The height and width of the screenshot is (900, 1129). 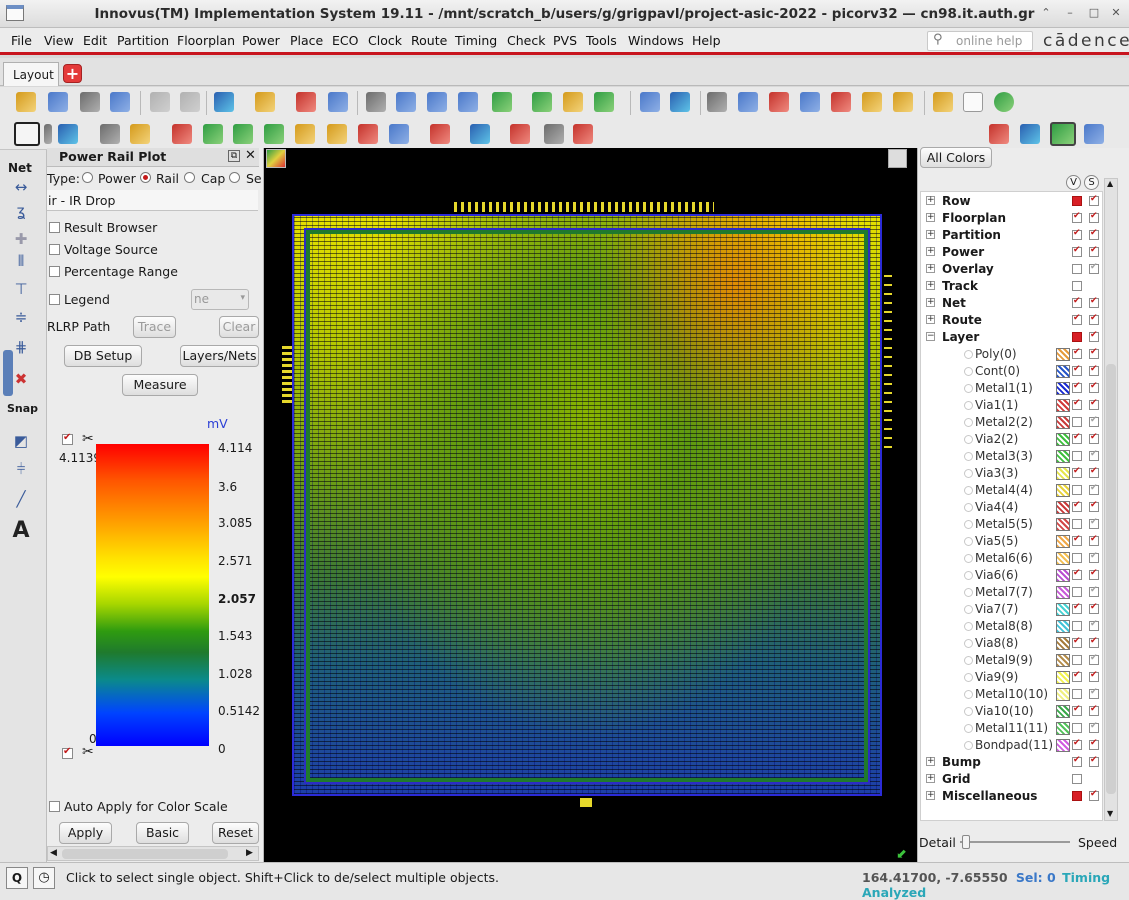 I want to click on clear-button: Clear, so click(x=239, y=327).